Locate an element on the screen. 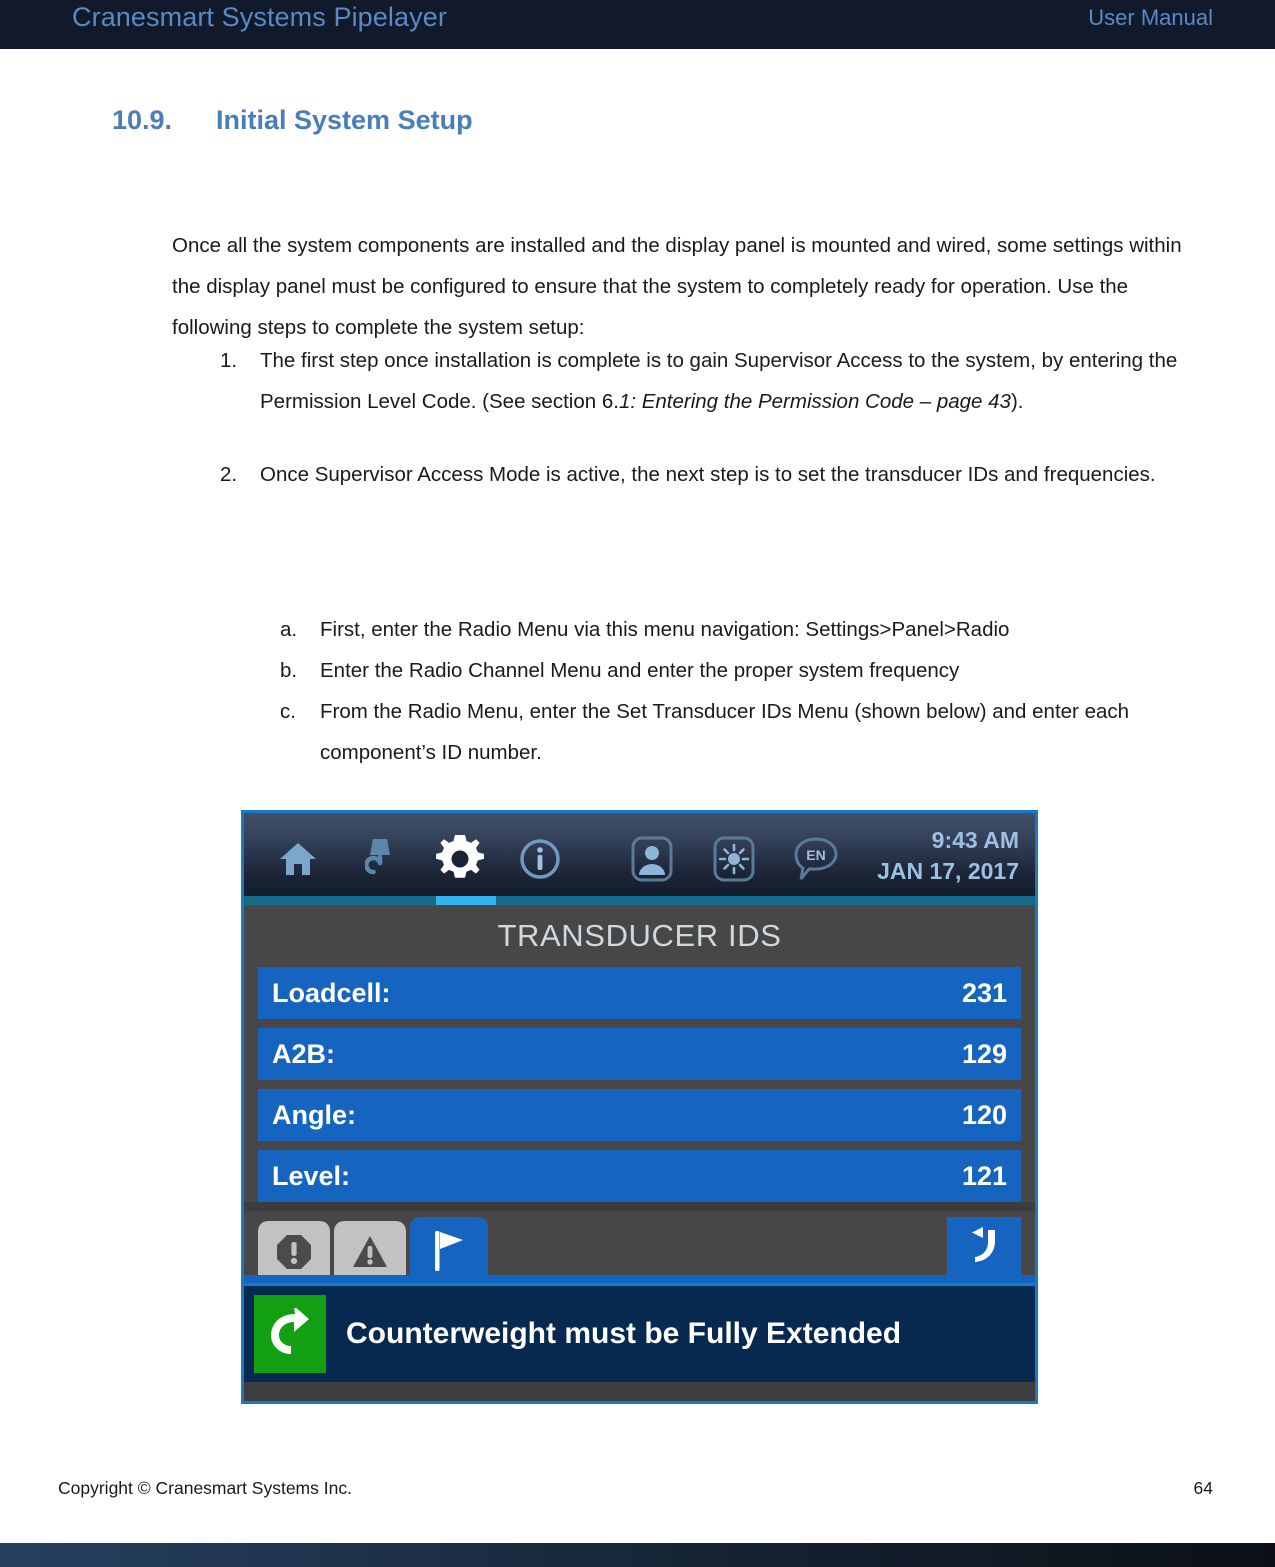  row-value: 129 is located at coordinates (984, 1053).